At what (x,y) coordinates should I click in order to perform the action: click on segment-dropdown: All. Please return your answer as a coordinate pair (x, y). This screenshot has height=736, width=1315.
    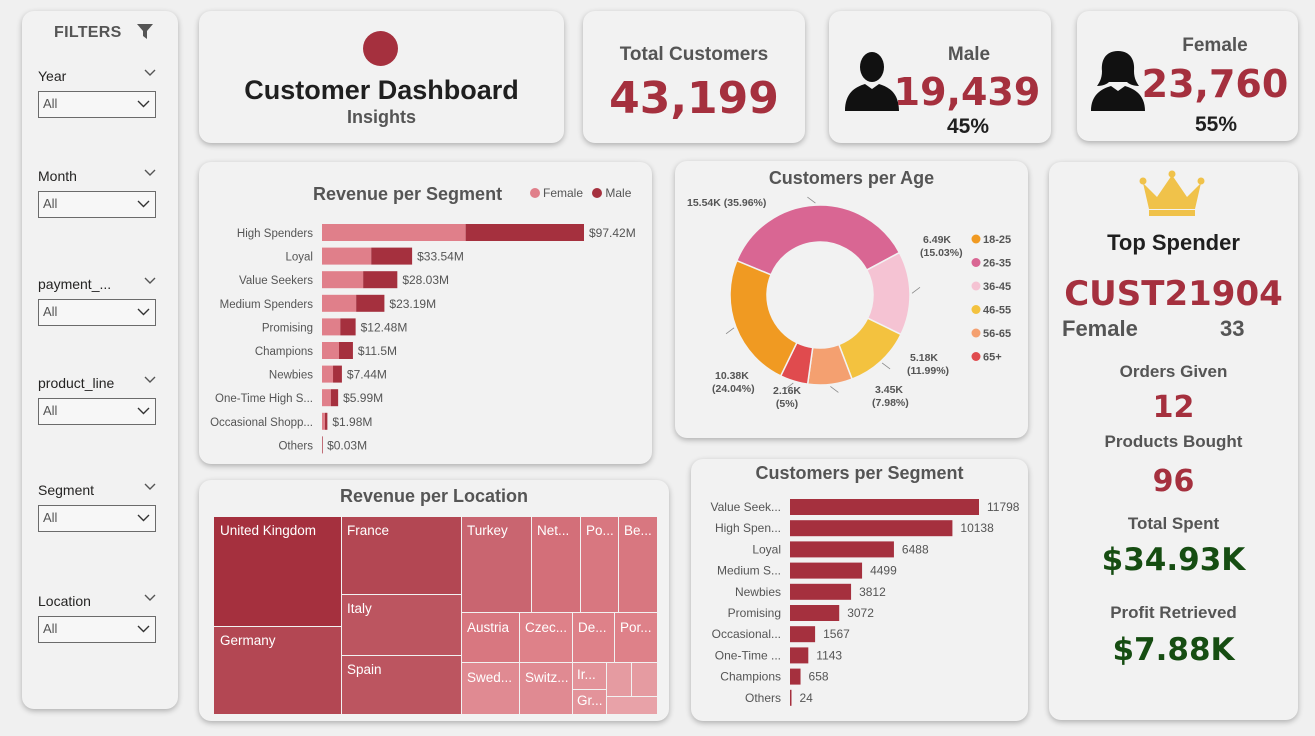
    Looking at the image, I should click on (97, 518).